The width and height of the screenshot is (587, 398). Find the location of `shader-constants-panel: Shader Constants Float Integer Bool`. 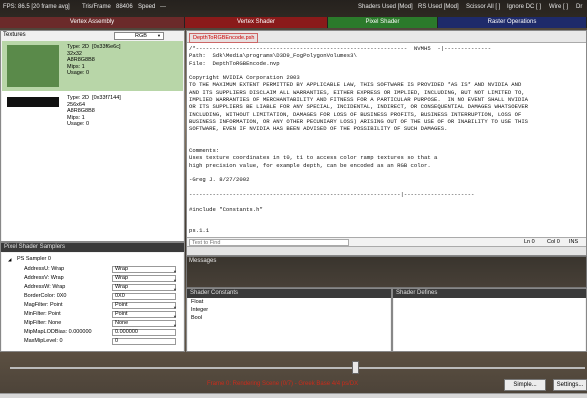

shader-constants-panel: Shader Constants Float Integer Bool is located at coordinates (289, 320).